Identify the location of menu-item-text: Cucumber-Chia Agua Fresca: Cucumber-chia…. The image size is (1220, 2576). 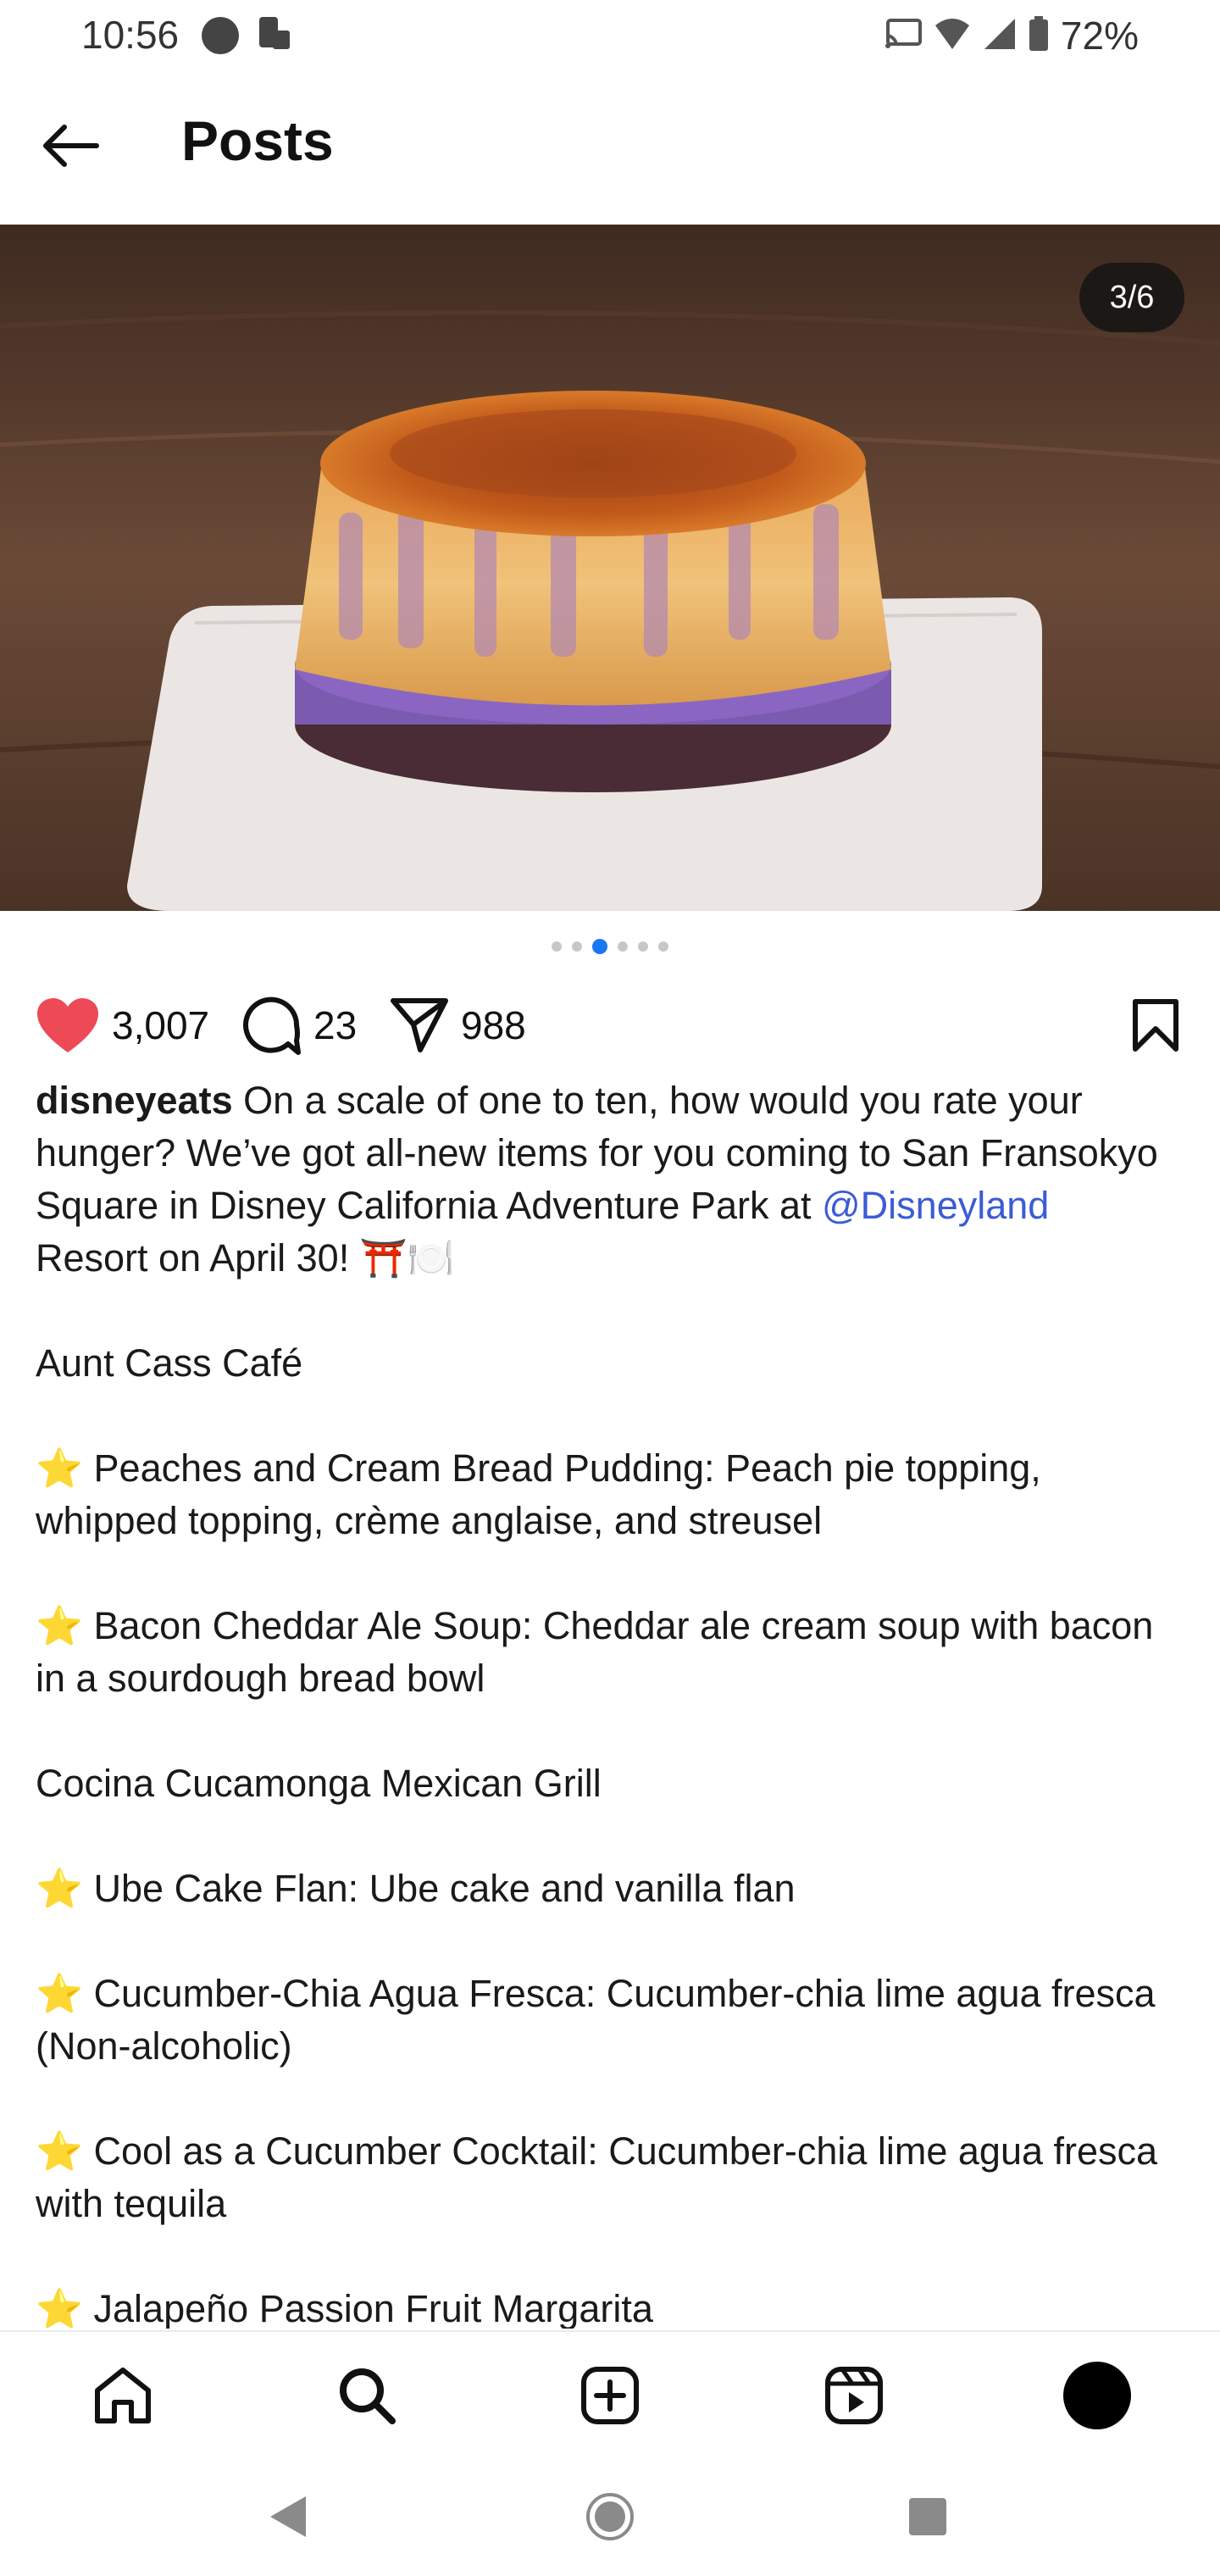
(596, 2020).